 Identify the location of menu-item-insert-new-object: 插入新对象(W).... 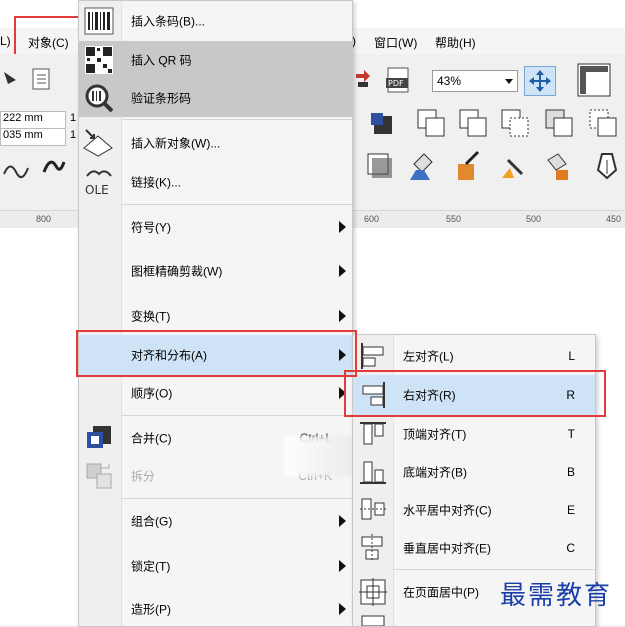
(215, 143).